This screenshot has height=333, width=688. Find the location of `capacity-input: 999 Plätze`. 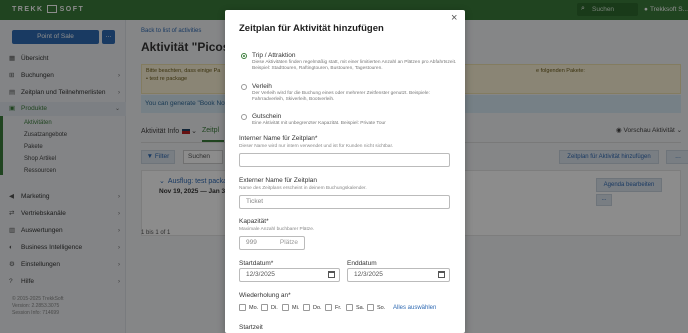

capacity-input: 999 Plätze is located at coordinates (272, 243).